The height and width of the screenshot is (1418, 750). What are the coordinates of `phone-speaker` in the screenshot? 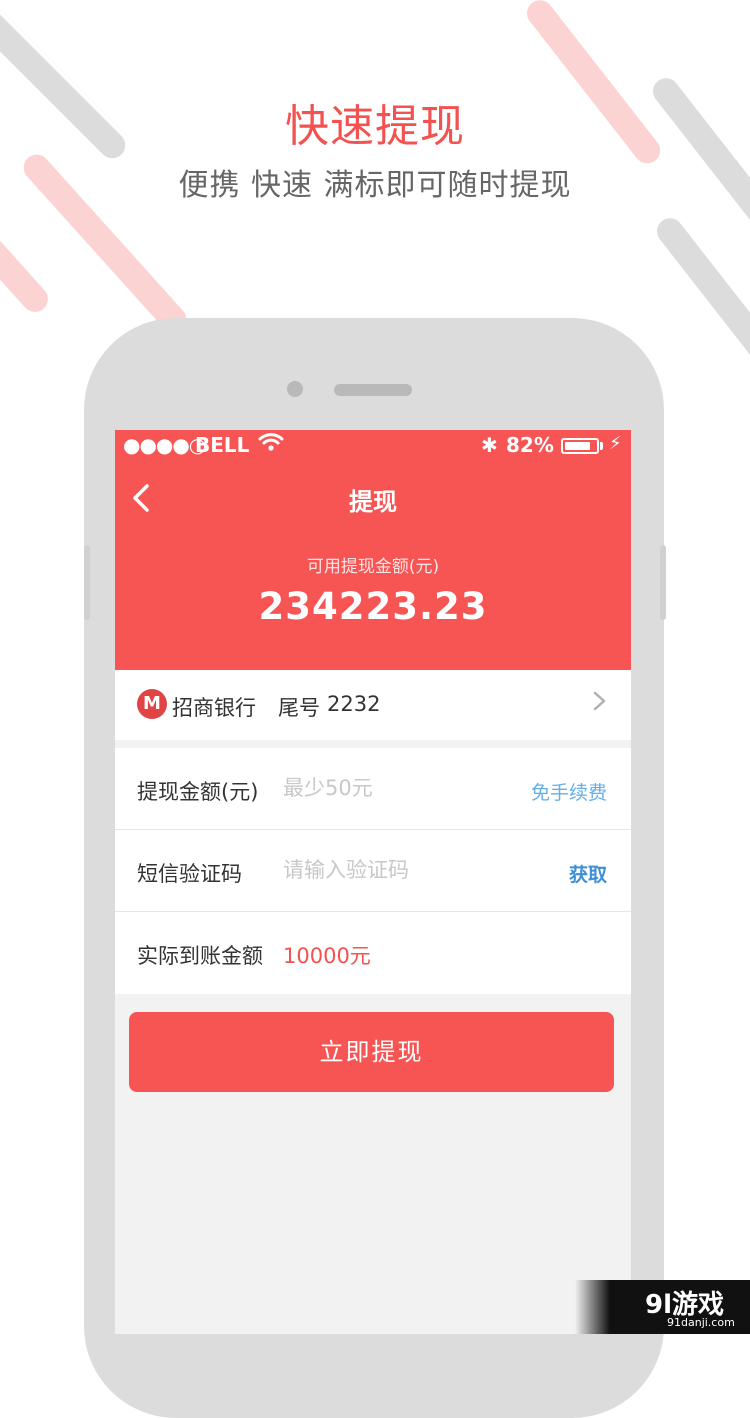 It's located at (373, 390).